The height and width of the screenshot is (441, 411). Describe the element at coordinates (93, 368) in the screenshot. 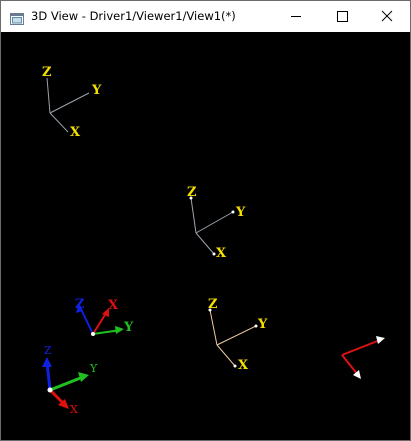

I see `triad-5-y-label: Y` at that location.